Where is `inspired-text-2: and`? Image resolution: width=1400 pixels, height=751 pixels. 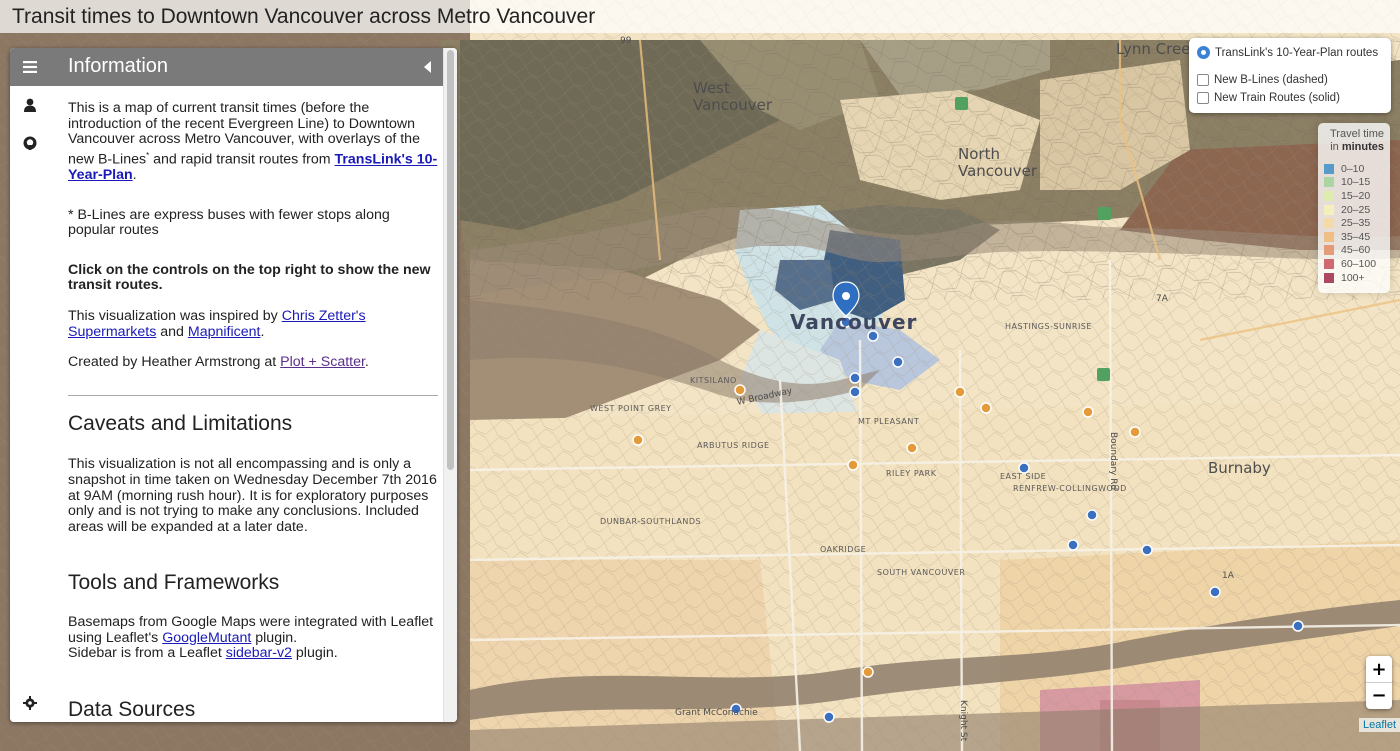 inspired-text-2: and is located at coordinates (172, 331).